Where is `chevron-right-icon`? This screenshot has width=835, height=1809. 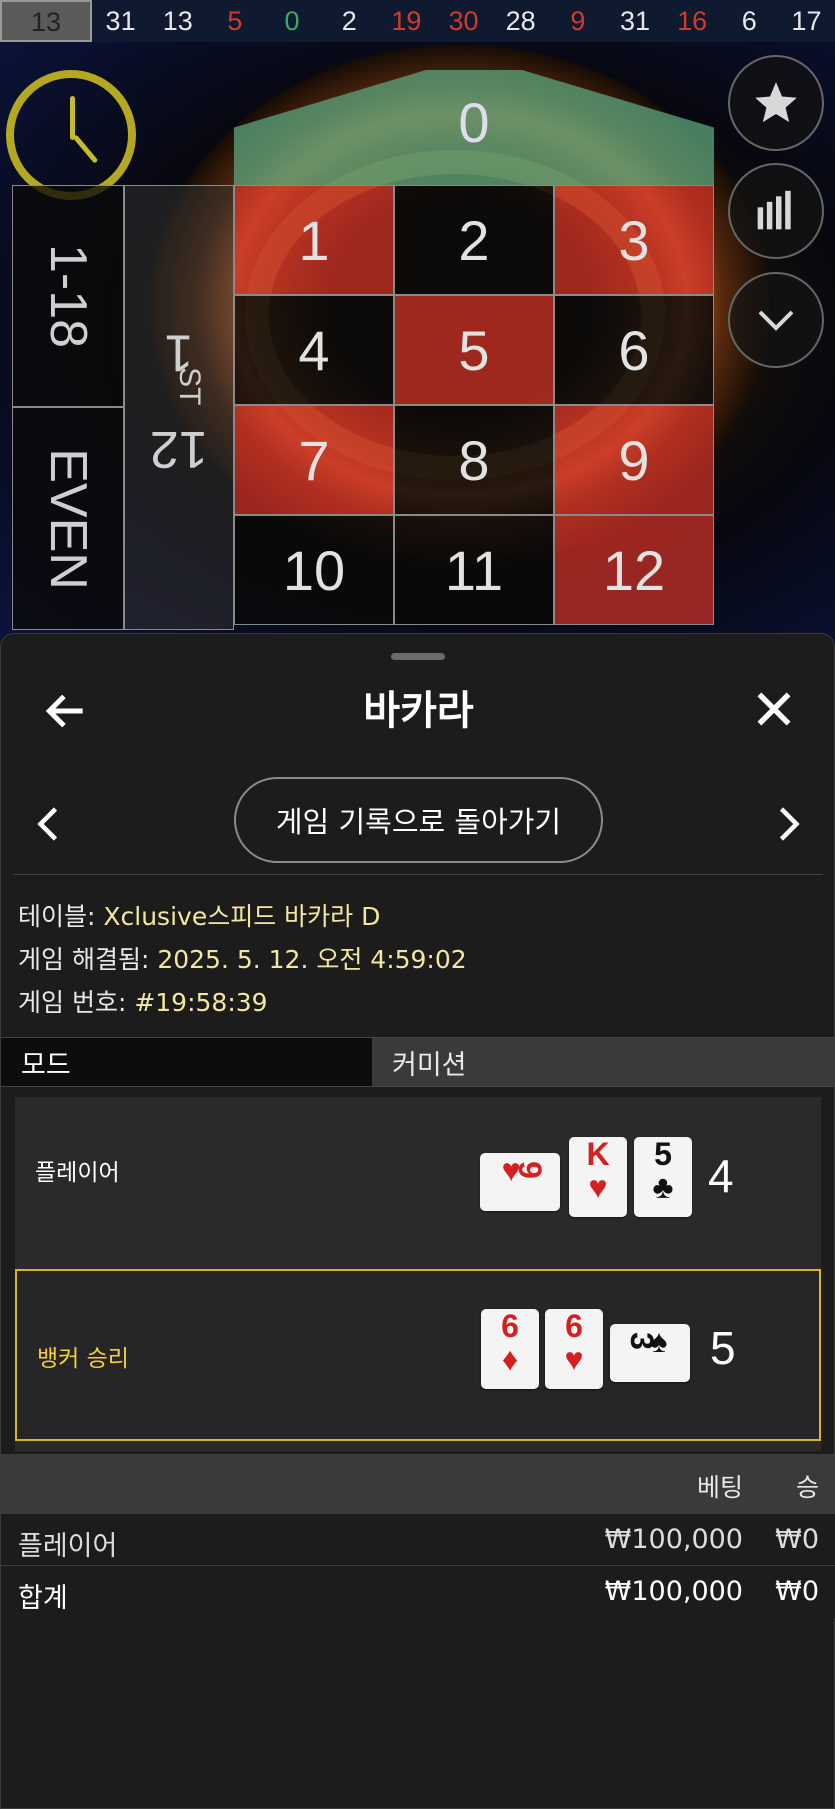
chevron-right-icon is located at coordinates (789, 824).